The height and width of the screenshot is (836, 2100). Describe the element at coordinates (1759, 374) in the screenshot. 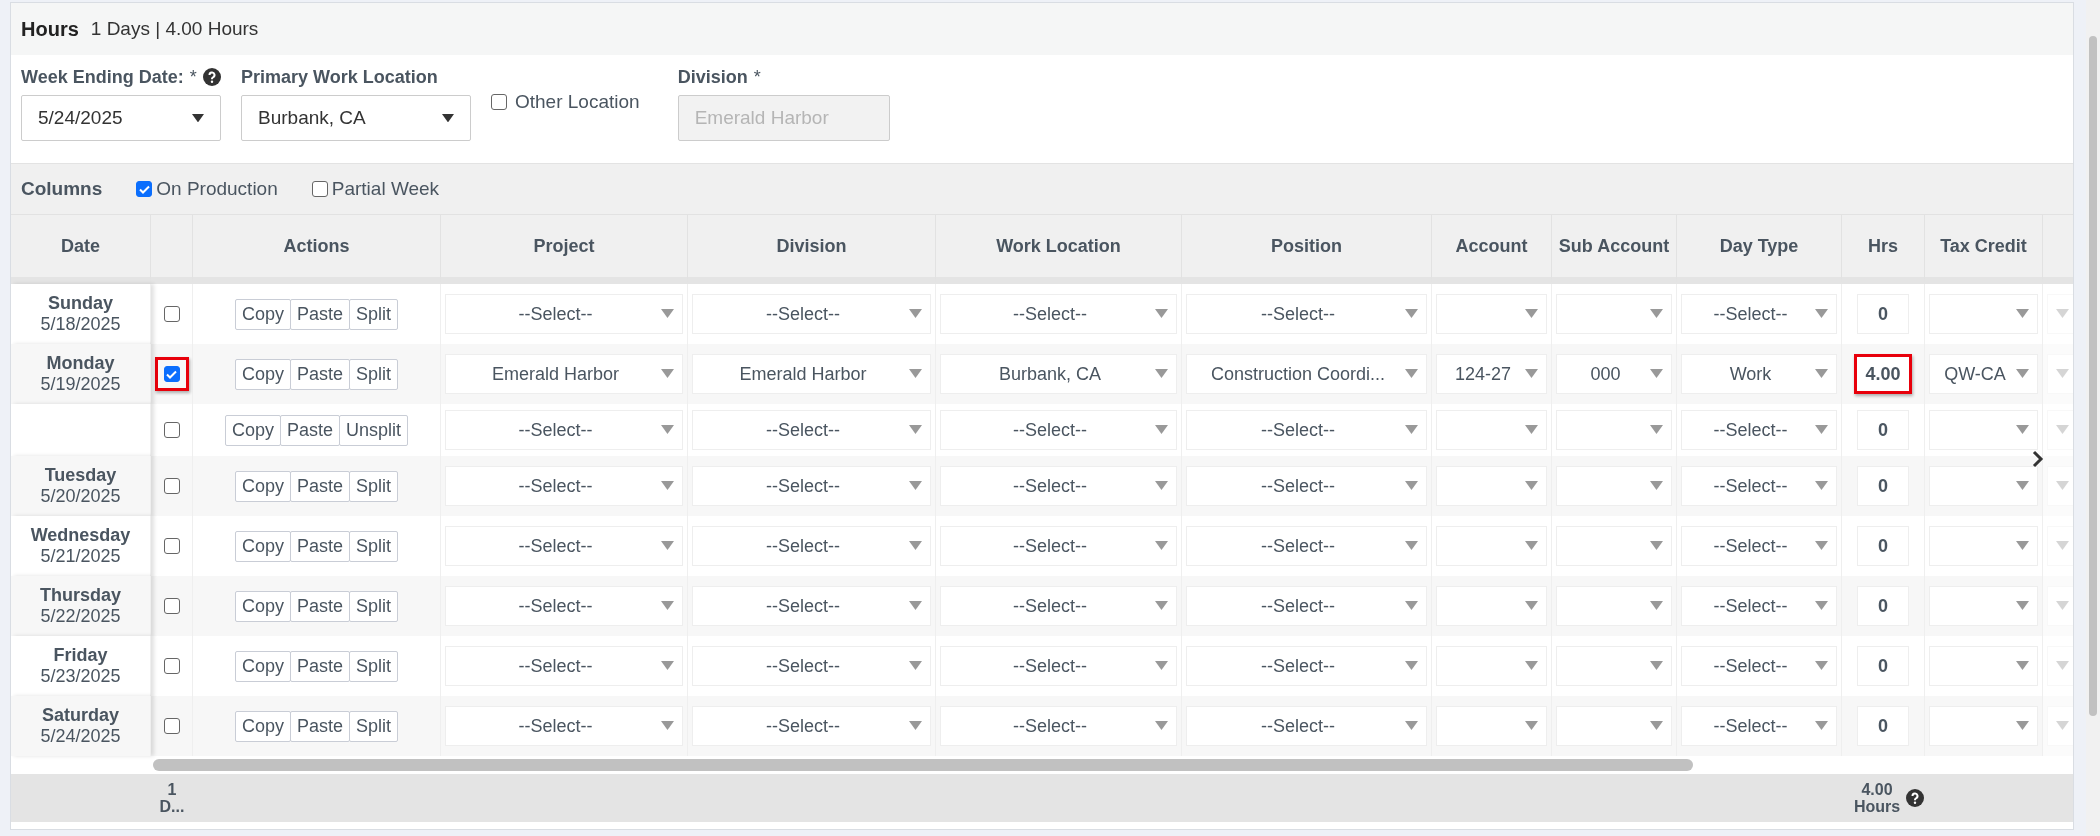

I see `select-field: Work` at that location.